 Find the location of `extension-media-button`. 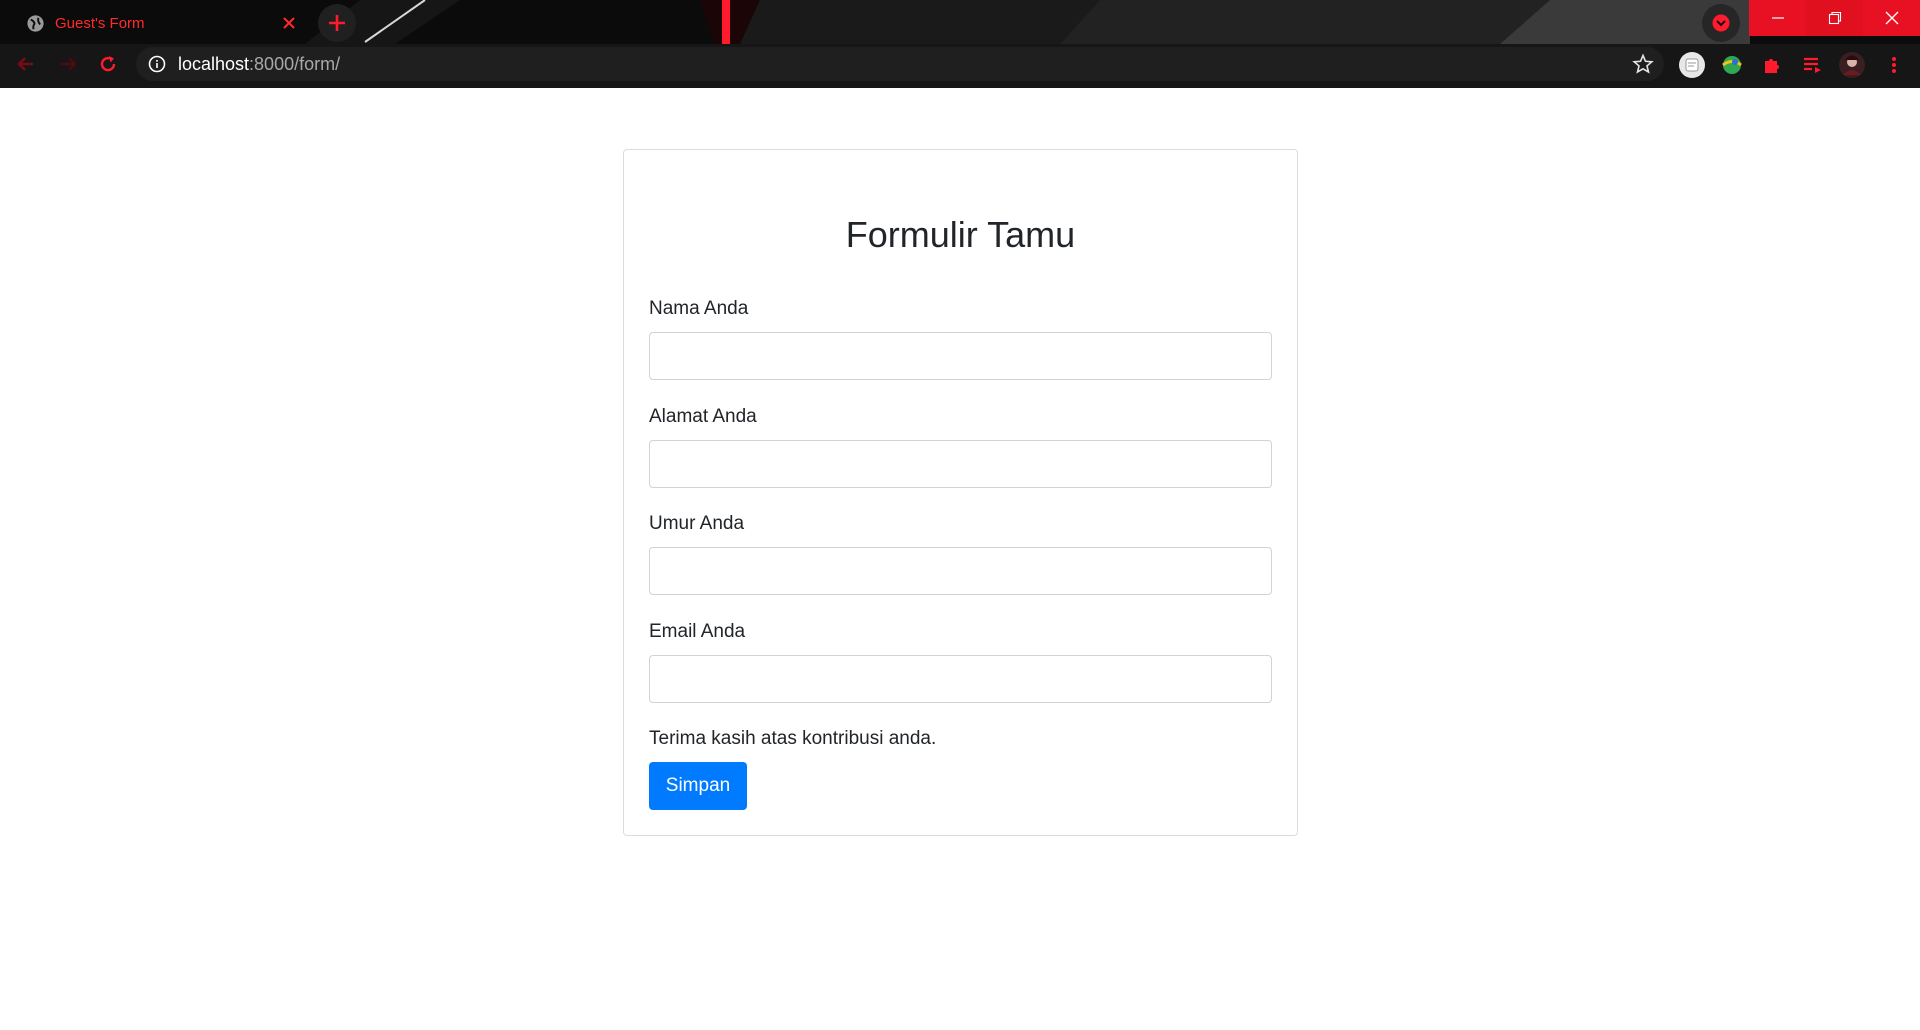

extension-media-button is located at coordinates (1812, 65).